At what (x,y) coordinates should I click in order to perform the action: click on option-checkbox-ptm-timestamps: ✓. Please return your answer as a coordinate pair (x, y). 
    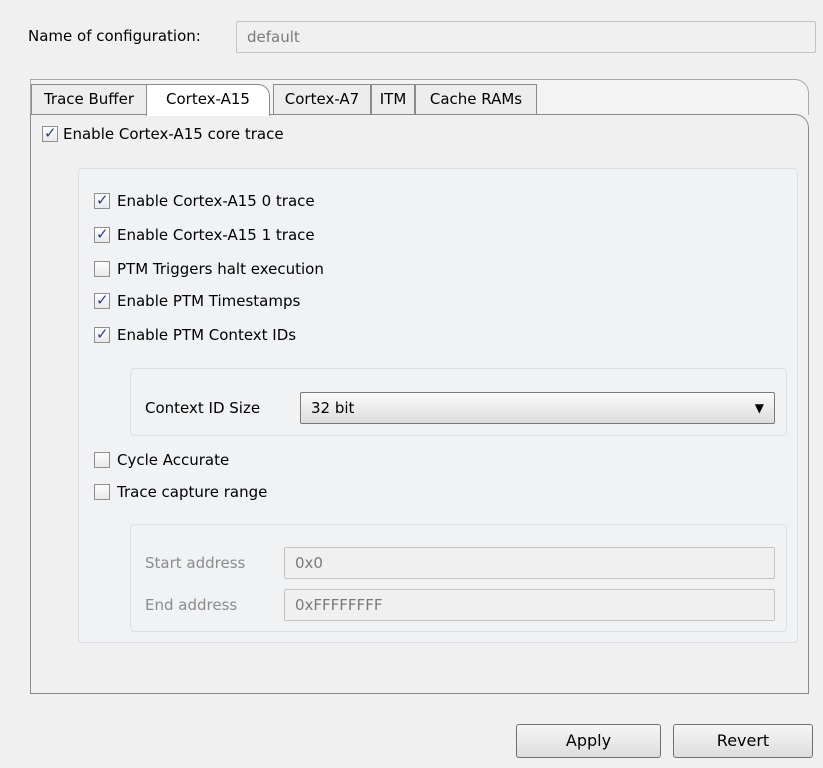
    Looking at the image, I should click on (102, 300).